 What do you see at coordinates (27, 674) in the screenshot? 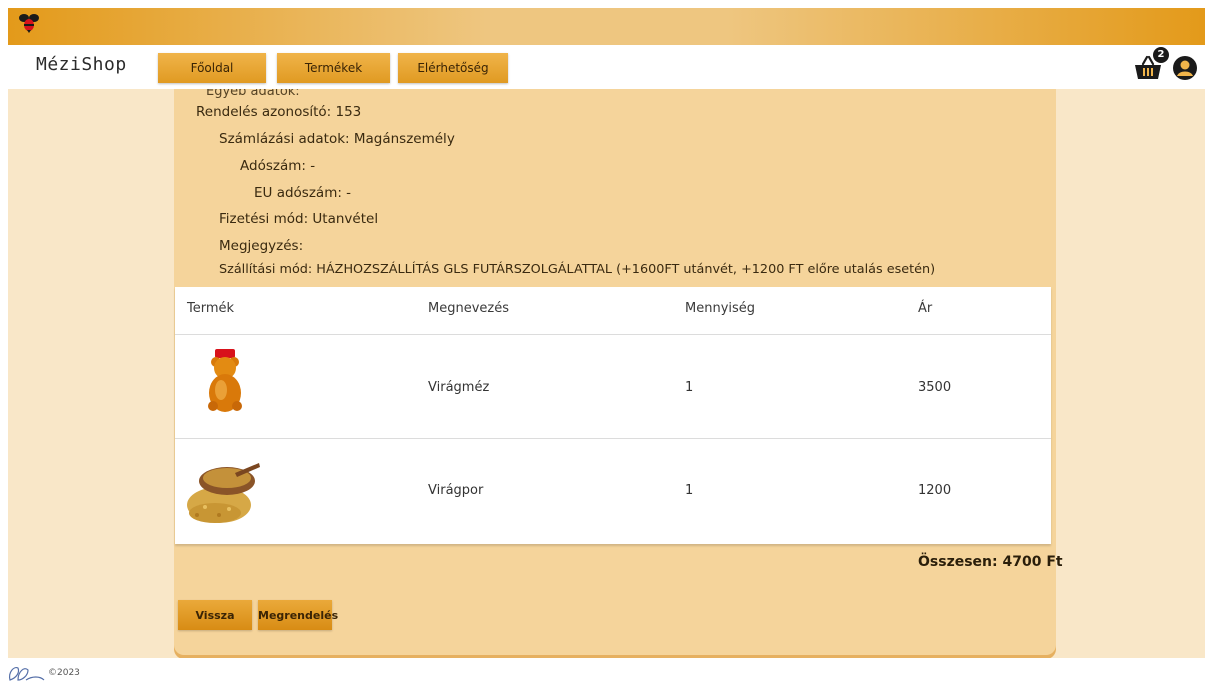
I see `leaf-logo-icon` at bounding box center [27, 674].